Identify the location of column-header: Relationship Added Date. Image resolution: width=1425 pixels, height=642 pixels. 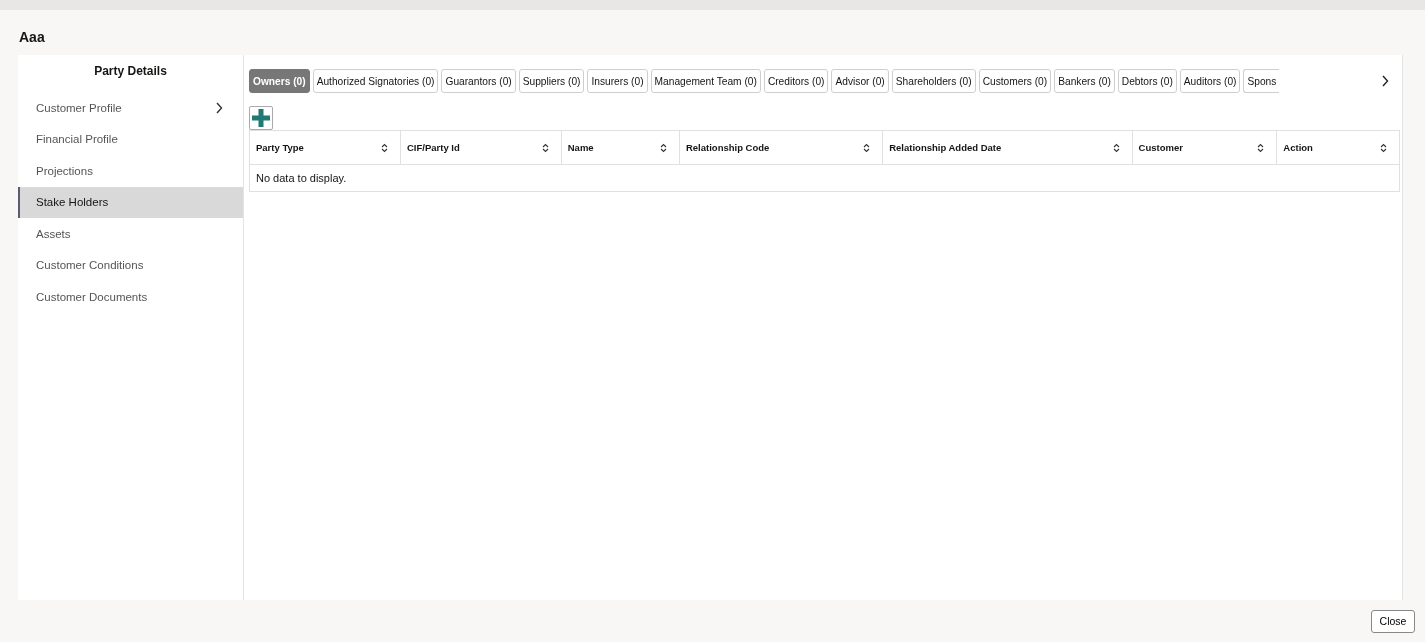
(1008, 147).